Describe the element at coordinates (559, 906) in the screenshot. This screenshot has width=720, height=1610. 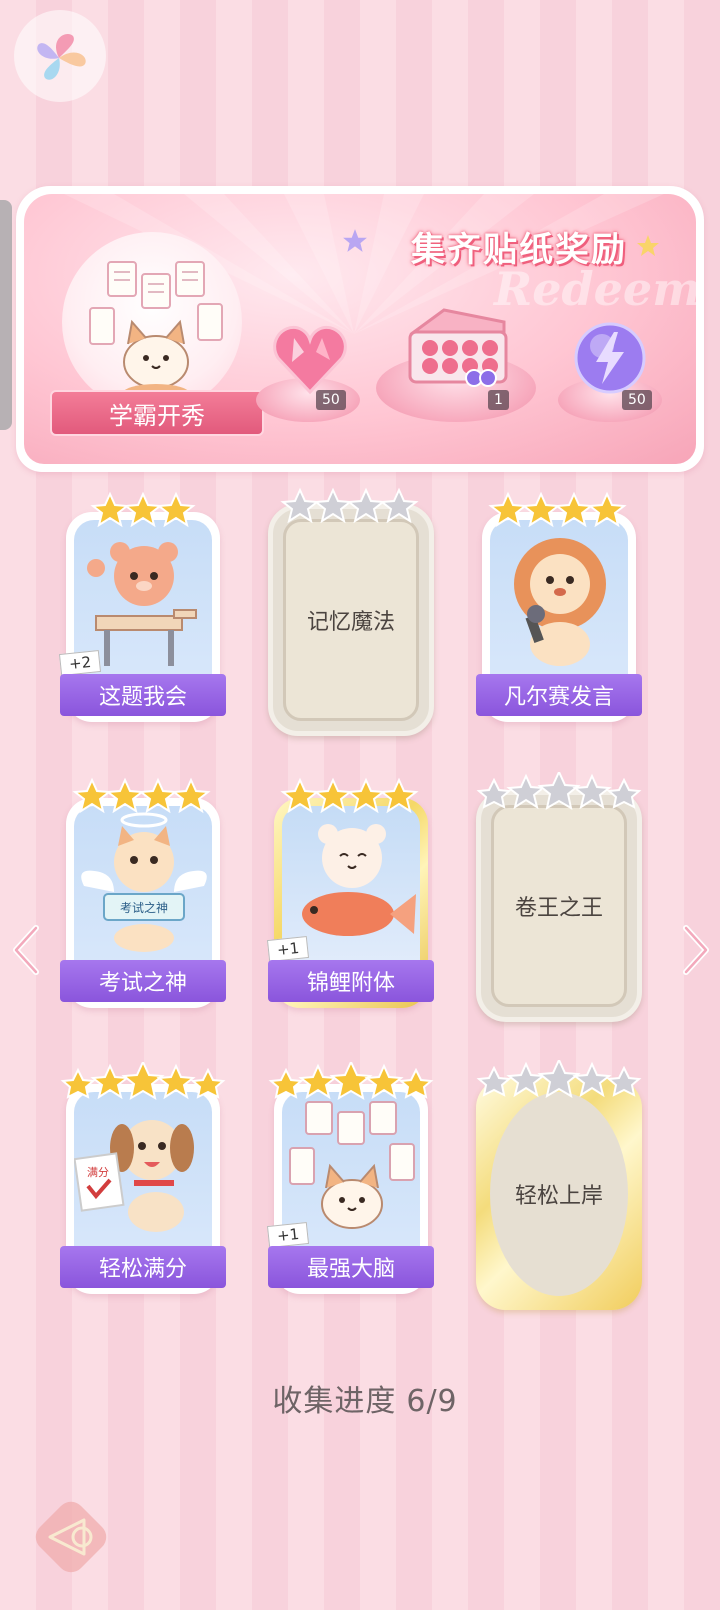
I see `sticker-label: 卷王之王` at that location.